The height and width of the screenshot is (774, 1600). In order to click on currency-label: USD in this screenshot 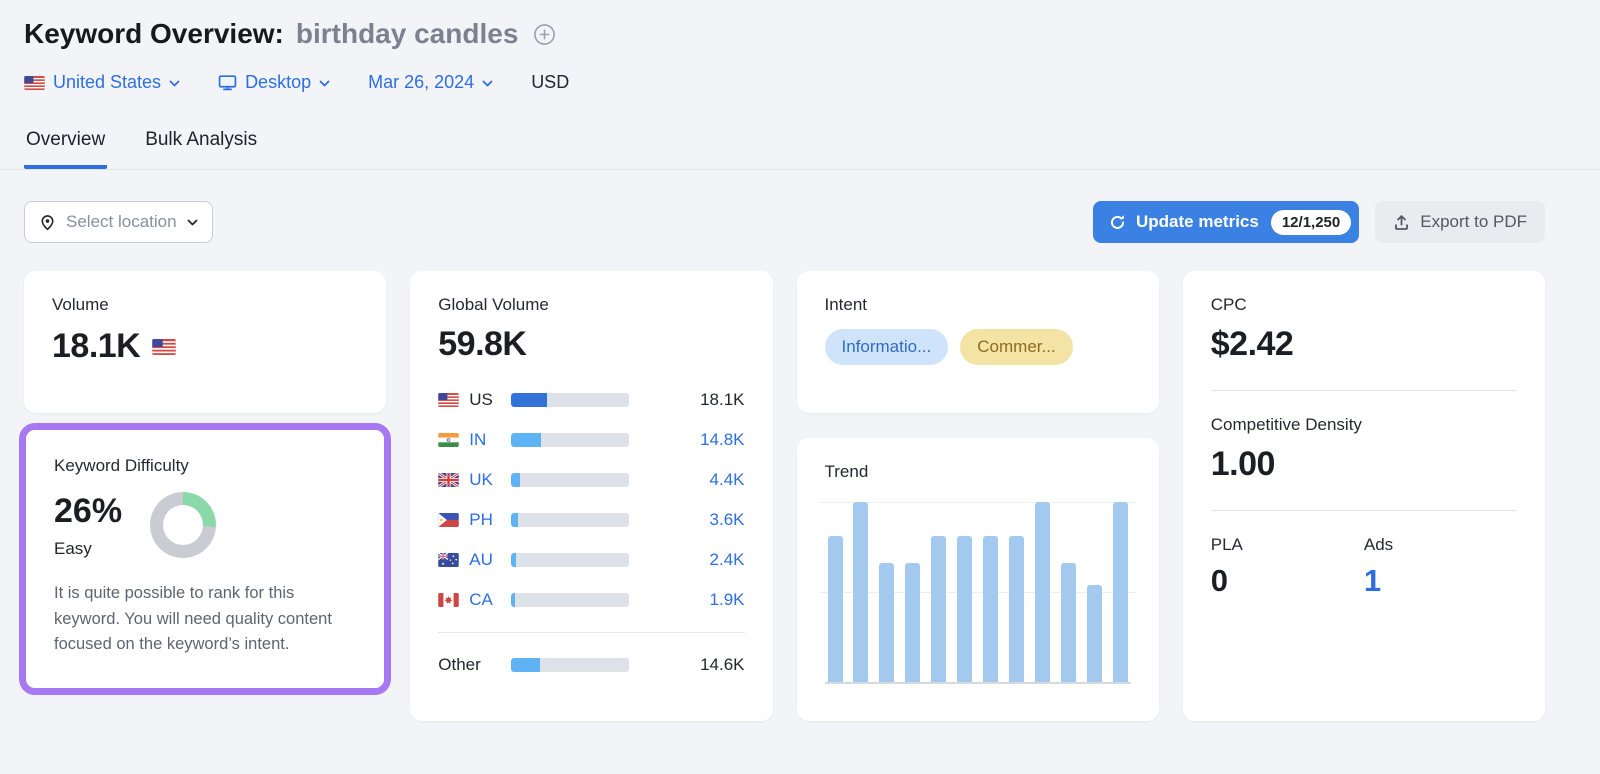, I will do `click(550, 82)`.